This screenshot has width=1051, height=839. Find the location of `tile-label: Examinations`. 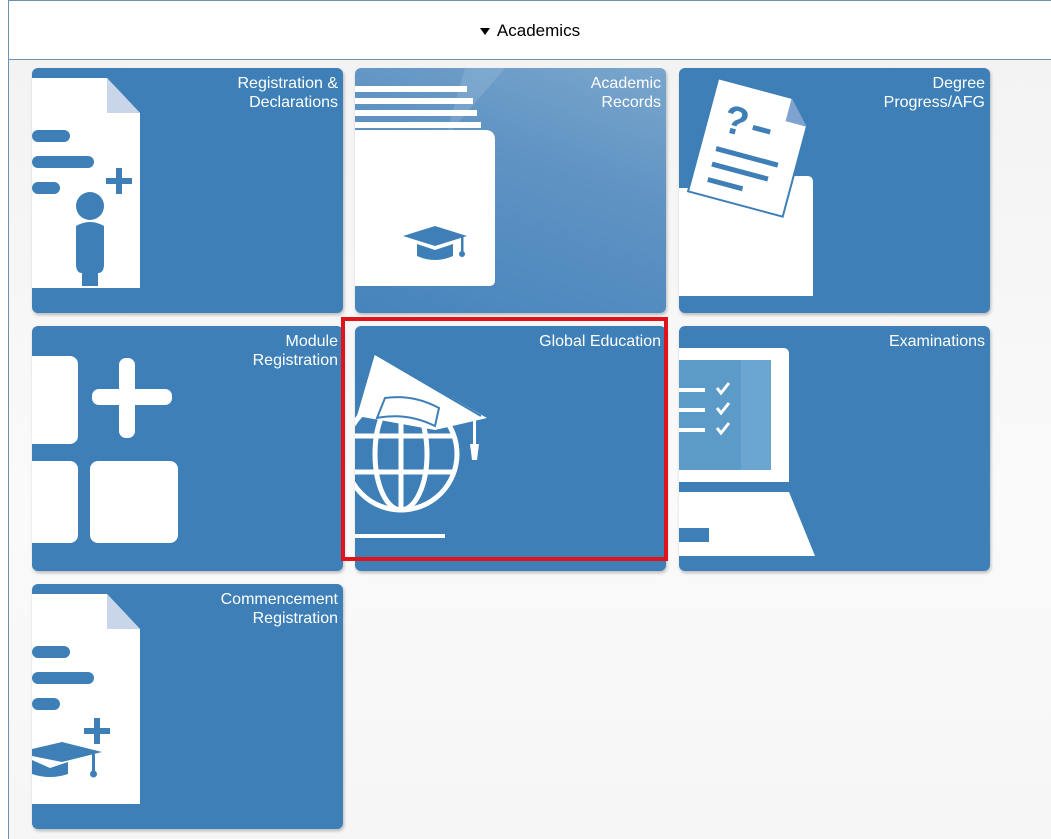

tile-label: Examinations is located at coordinates (936, 341).